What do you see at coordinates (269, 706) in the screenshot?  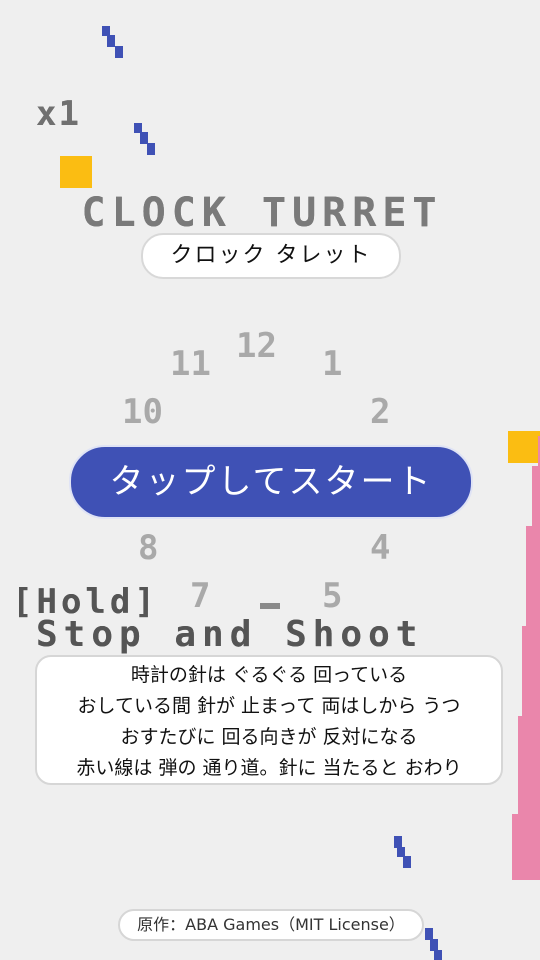 I see `instruction-line: おしている間 針が 止まって 両はしから うつ` at bounding box center [269, 706].